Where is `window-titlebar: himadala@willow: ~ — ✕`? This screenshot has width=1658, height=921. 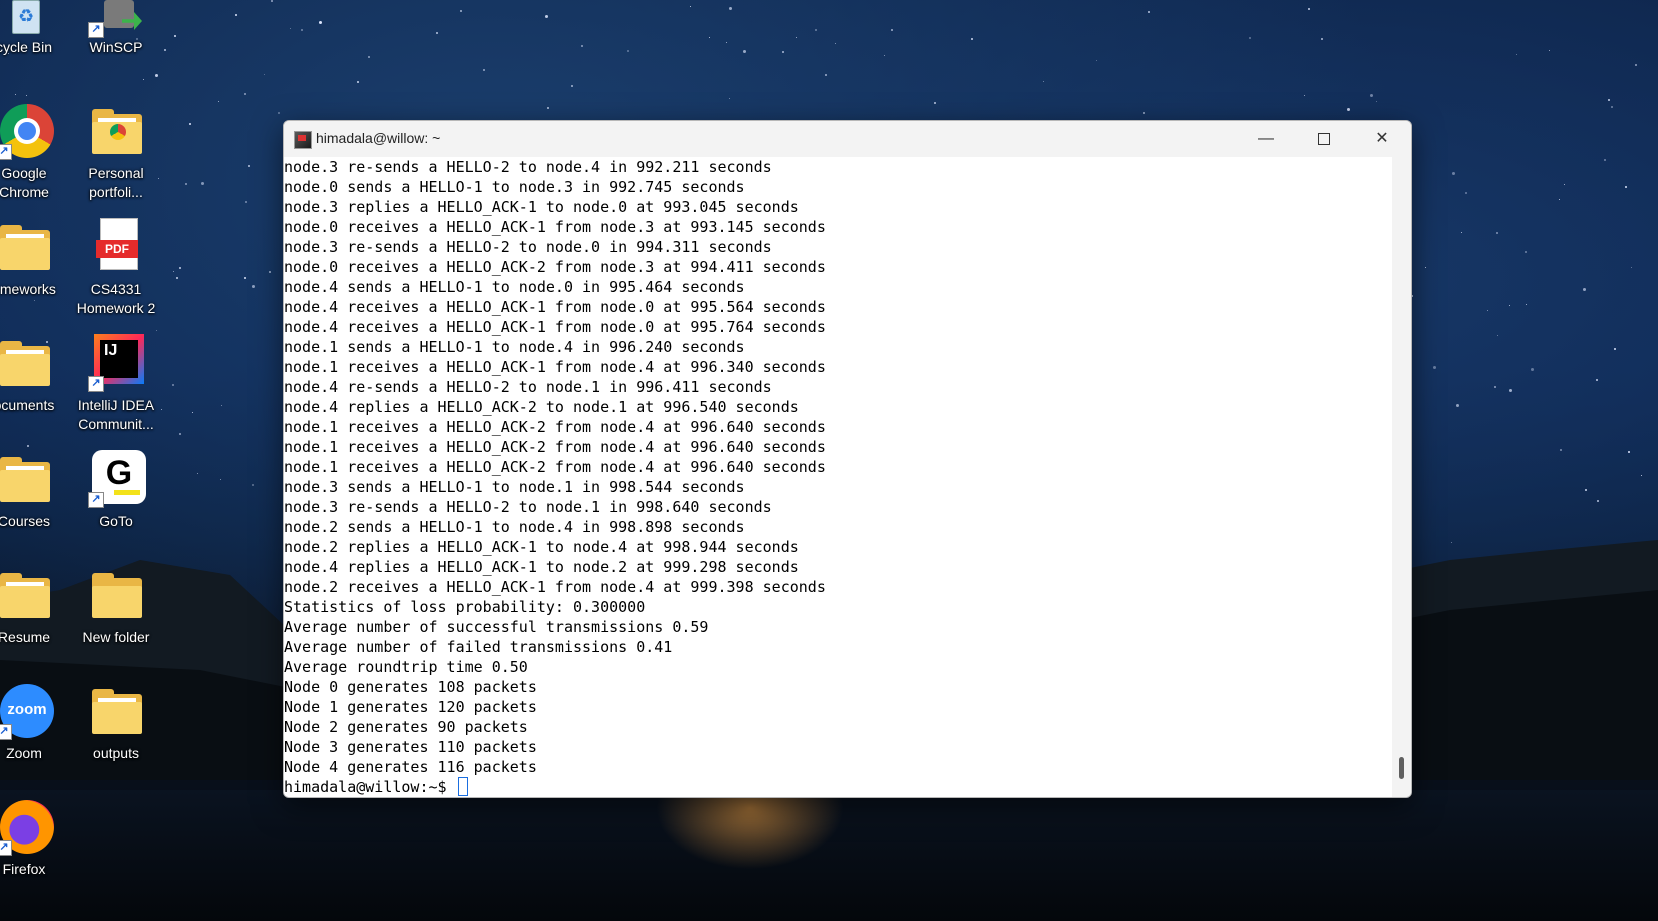 window-titlebar: himadala@willow: ~ — ✕ is located at coordinates (847, 139).